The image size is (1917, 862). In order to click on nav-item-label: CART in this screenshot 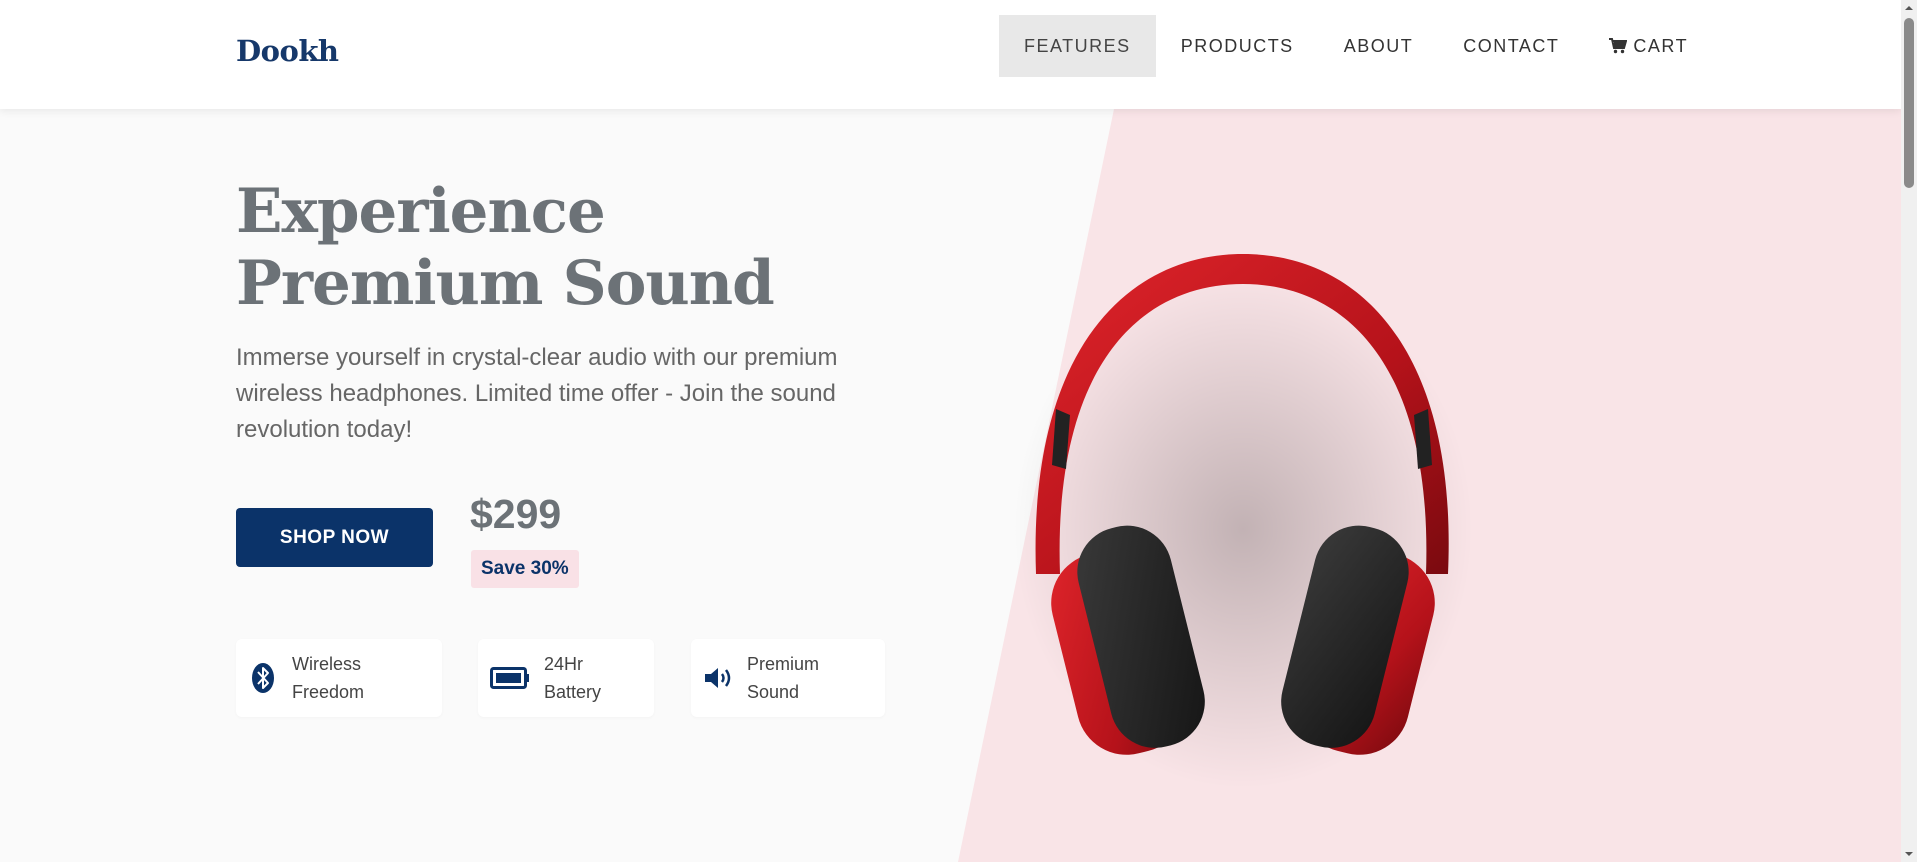, I will do `click(1661, 45)`.